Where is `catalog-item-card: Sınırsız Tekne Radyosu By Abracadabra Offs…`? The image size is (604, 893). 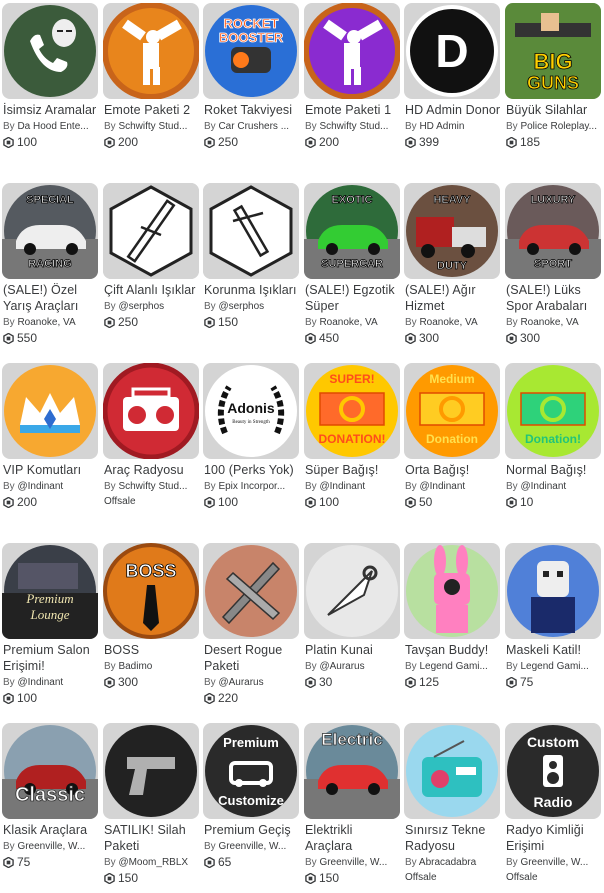 catalog-item-card: Sınırsız Tekne Radyosu By Abracadabra Offs… is located at coordinates (452, 808).